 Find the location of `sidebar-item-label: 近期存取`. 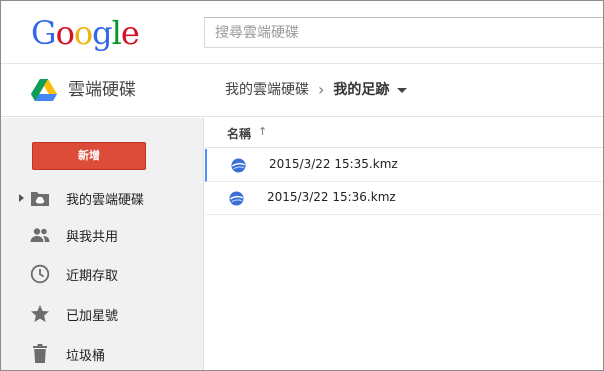

sidebar-item-label: 近期存取 is located at coordinates (92, 276).